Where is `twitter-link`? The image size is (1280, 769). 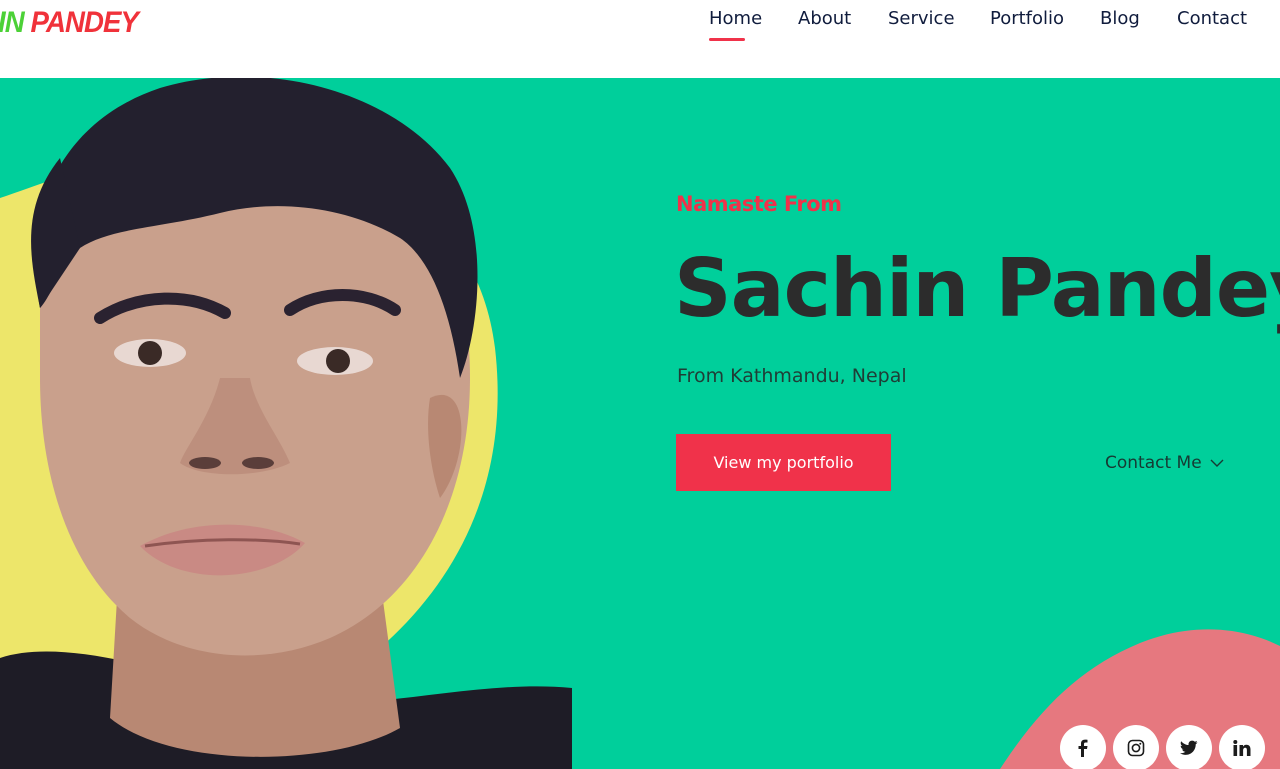
twitter-link is located at coordinates (1189, 747).